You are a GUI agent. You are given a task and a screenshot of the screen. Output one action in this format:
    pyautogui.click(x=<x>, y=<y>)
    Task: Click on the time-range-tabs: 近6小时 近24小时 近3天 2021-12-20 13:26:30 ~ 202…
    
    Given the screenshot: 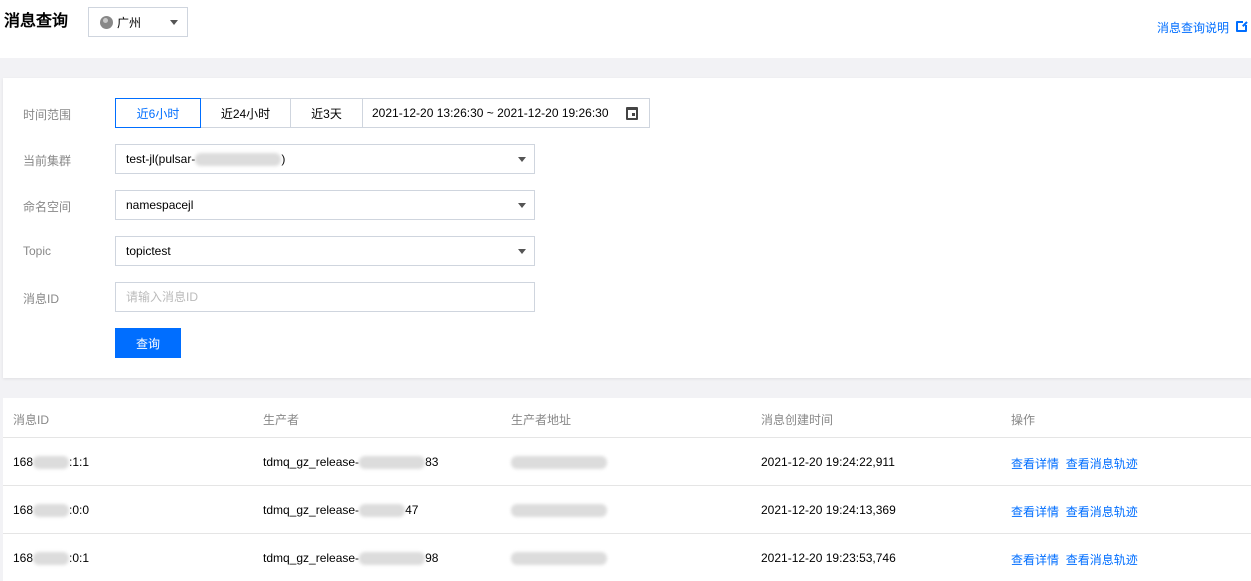 What is the action you would take?
    pyautogui.click(x=382, y=113)
    